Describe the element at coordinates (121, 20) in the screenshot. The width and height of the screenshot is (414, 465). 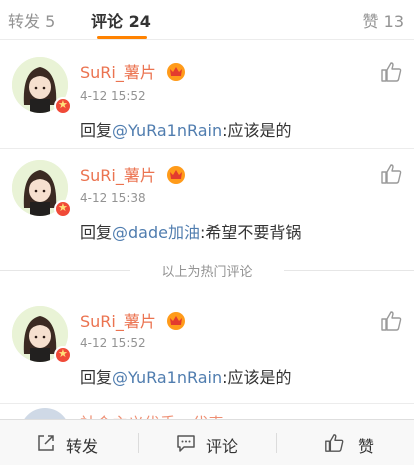
I see `tab-comments: 评论 24` at that location.